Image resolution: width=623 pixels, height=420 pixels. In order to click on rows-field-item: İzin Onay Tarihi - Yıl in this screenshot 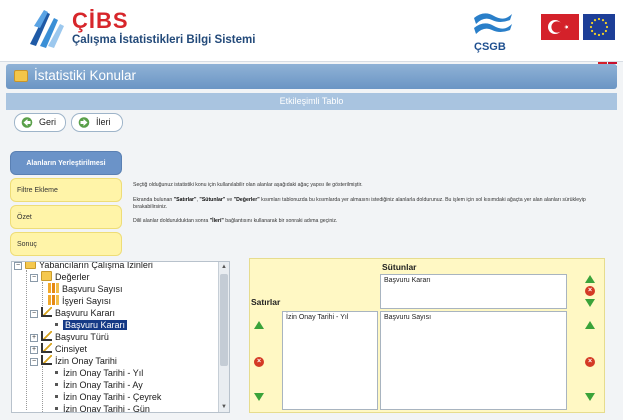, I will do `click(317, 317)`.